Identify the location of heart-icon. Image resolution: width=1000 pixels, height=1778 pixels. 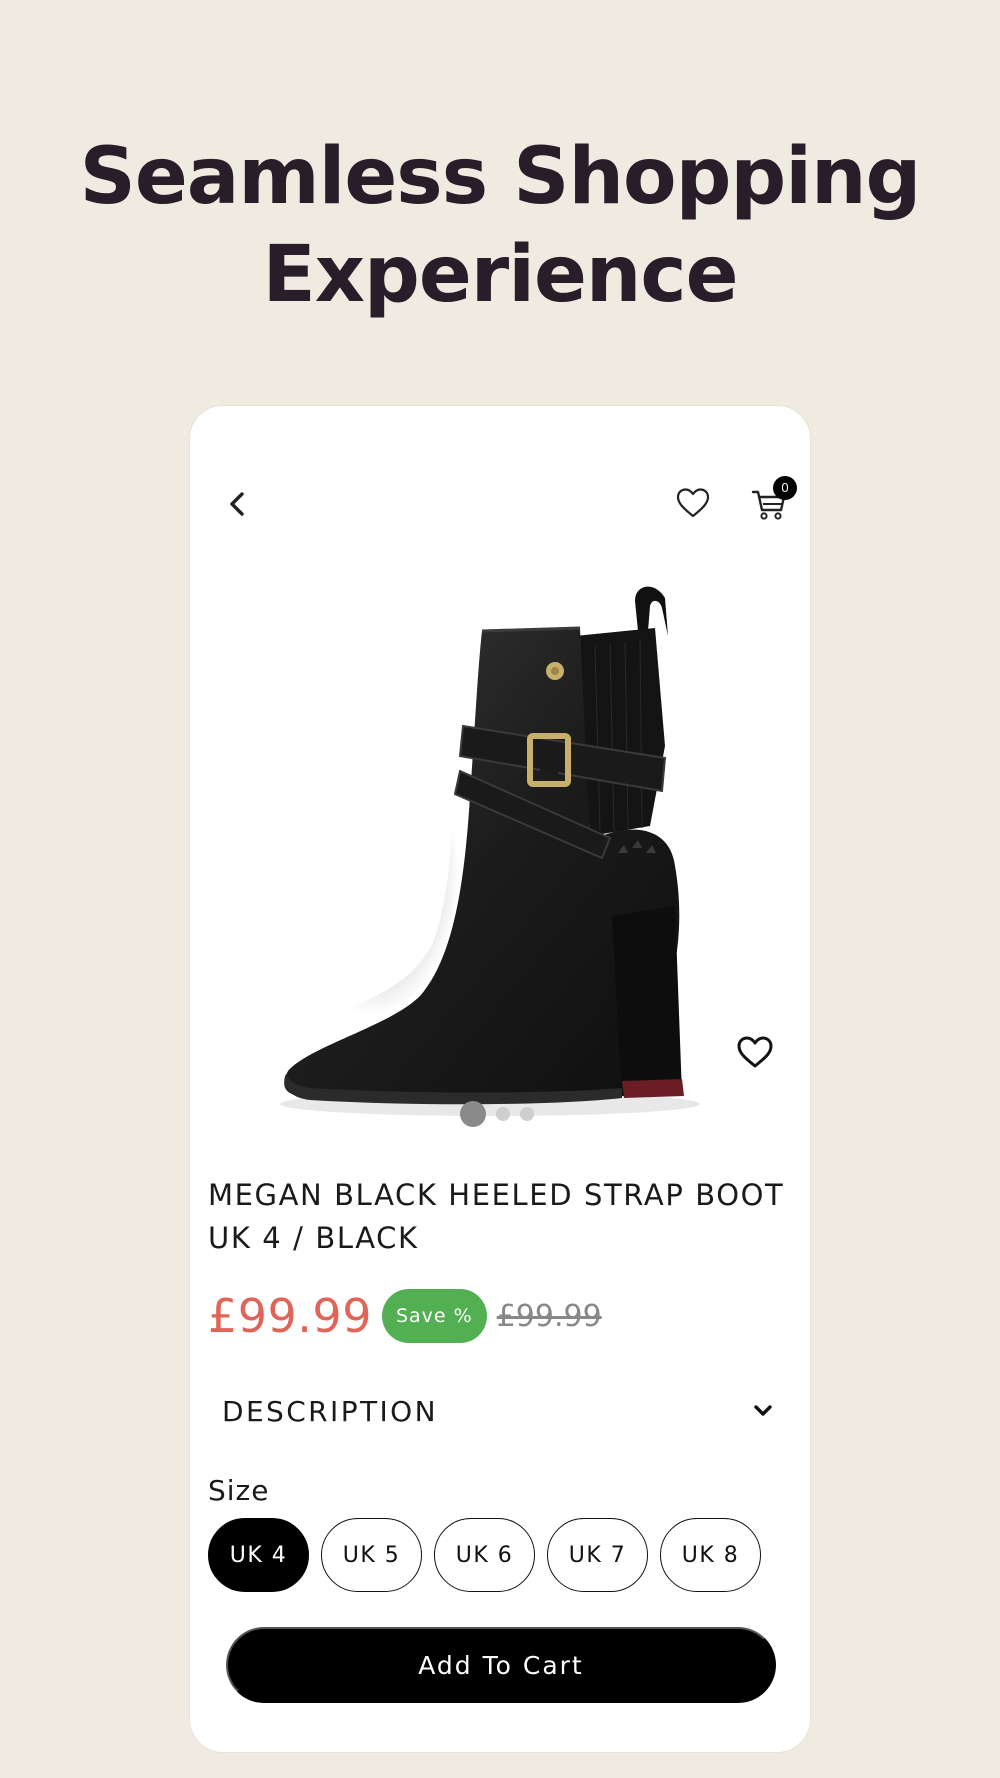
(693, 503).